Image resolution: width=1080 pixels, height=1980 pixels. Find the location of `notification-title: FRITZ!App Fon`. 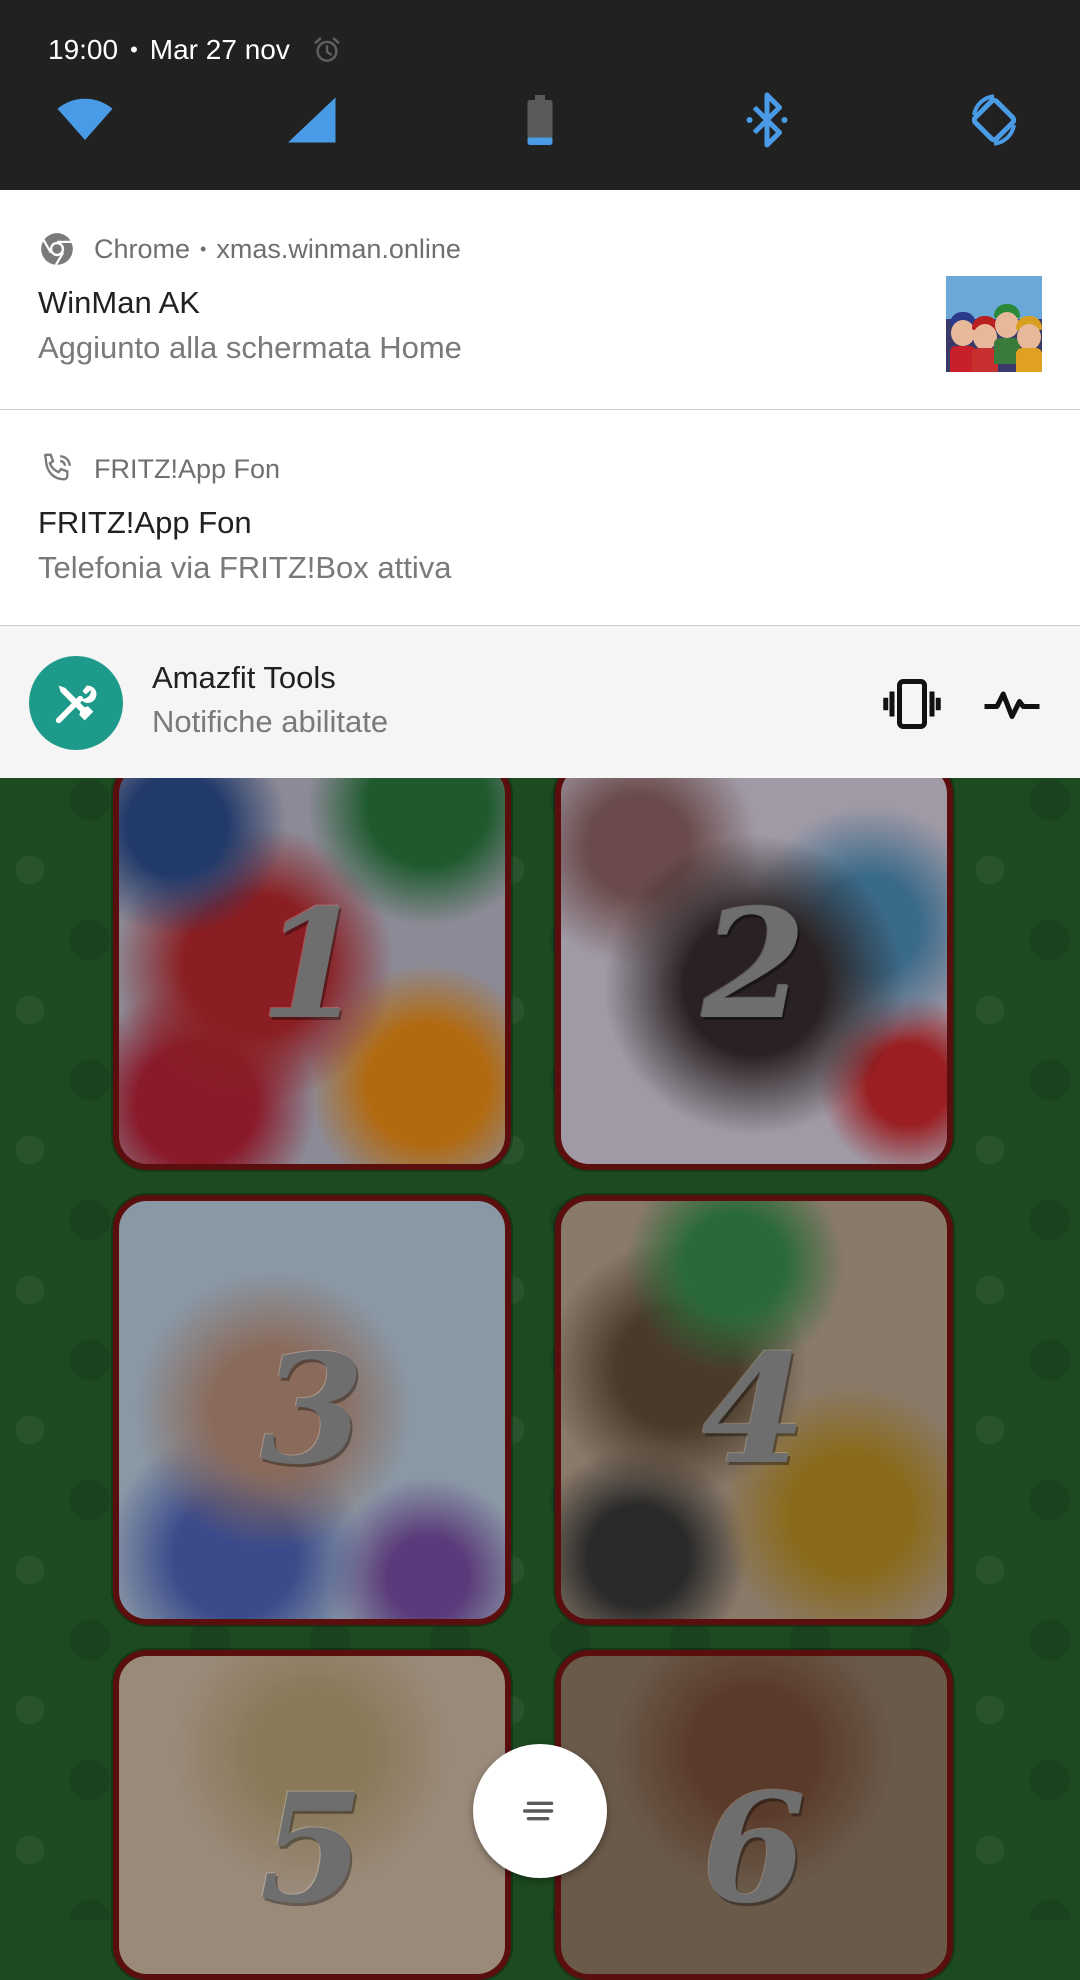

notification-title: FRITZ!App Fon is located at coordinates (145, 522).